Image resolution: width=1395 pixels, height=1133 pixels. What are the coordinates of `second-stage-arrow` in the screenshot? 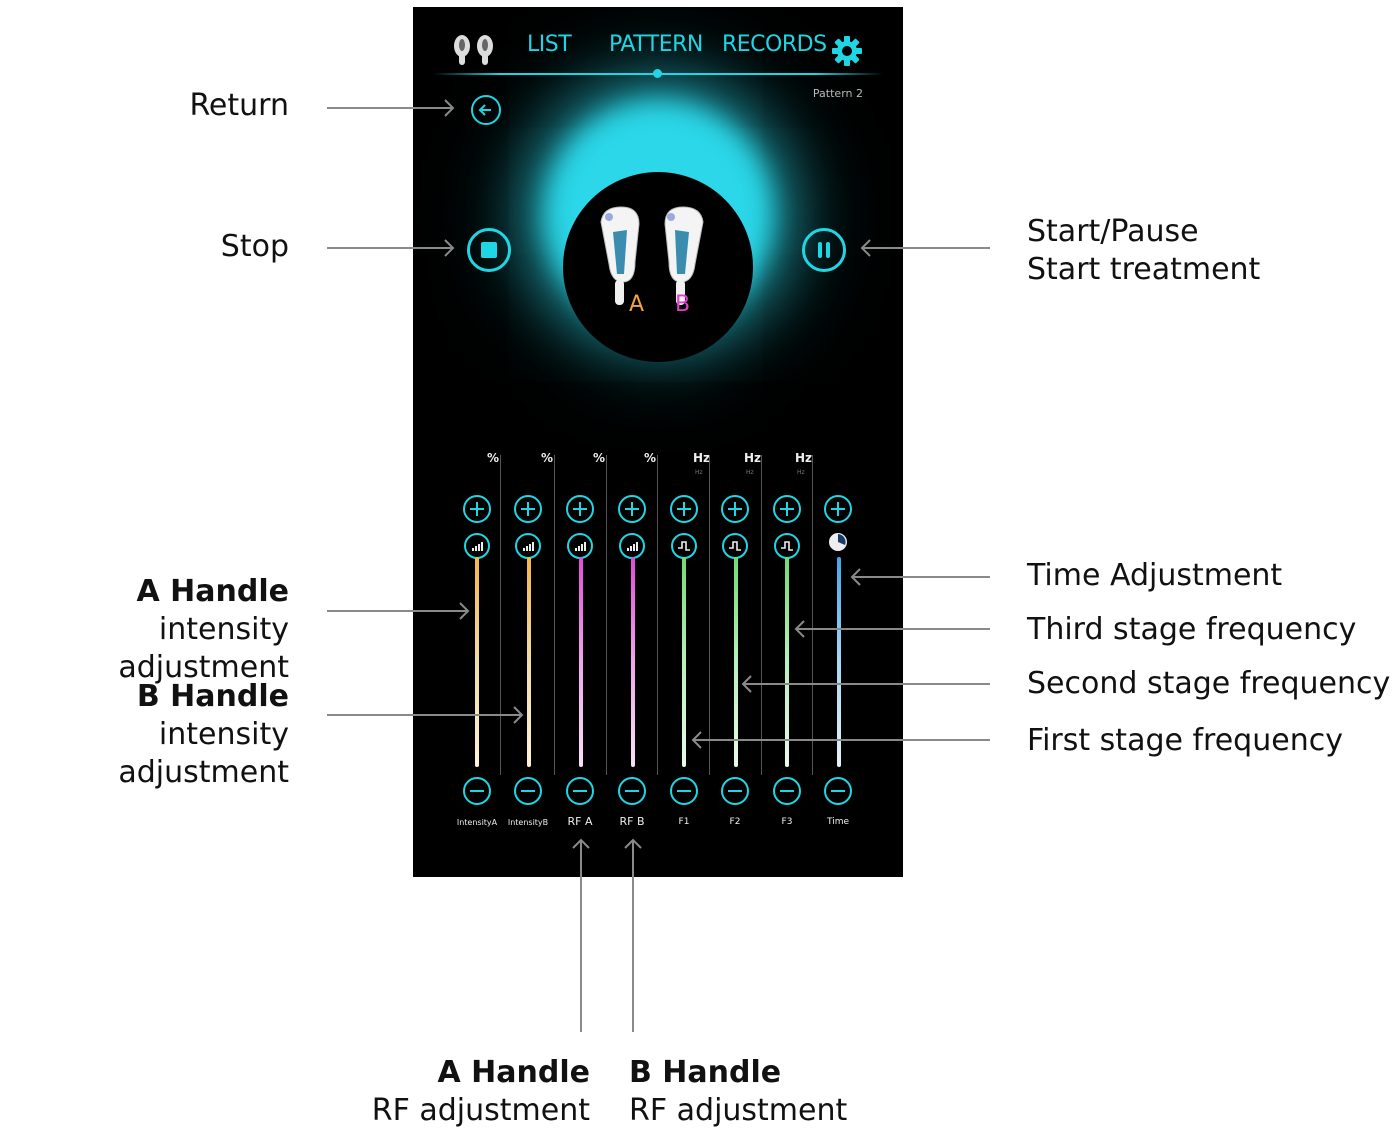 It's located at (865, 684).